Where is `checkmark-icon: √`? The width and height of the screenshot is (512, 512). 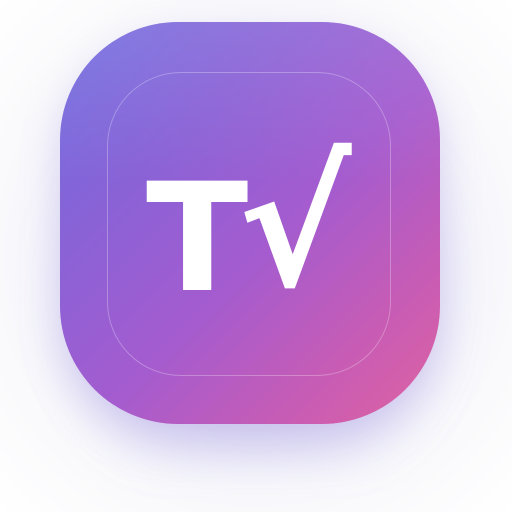
checkmark-icon: √ is located at coordinates (295, 227).